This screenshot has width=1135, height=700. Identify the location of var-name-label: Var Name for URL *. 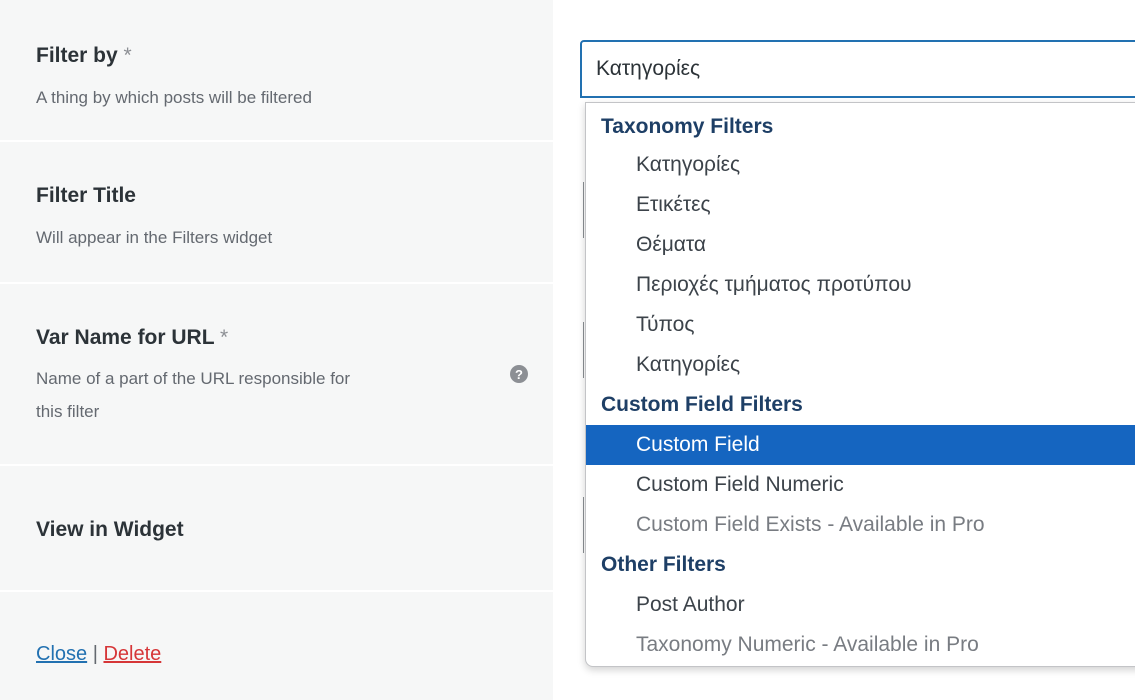
(132, 337).